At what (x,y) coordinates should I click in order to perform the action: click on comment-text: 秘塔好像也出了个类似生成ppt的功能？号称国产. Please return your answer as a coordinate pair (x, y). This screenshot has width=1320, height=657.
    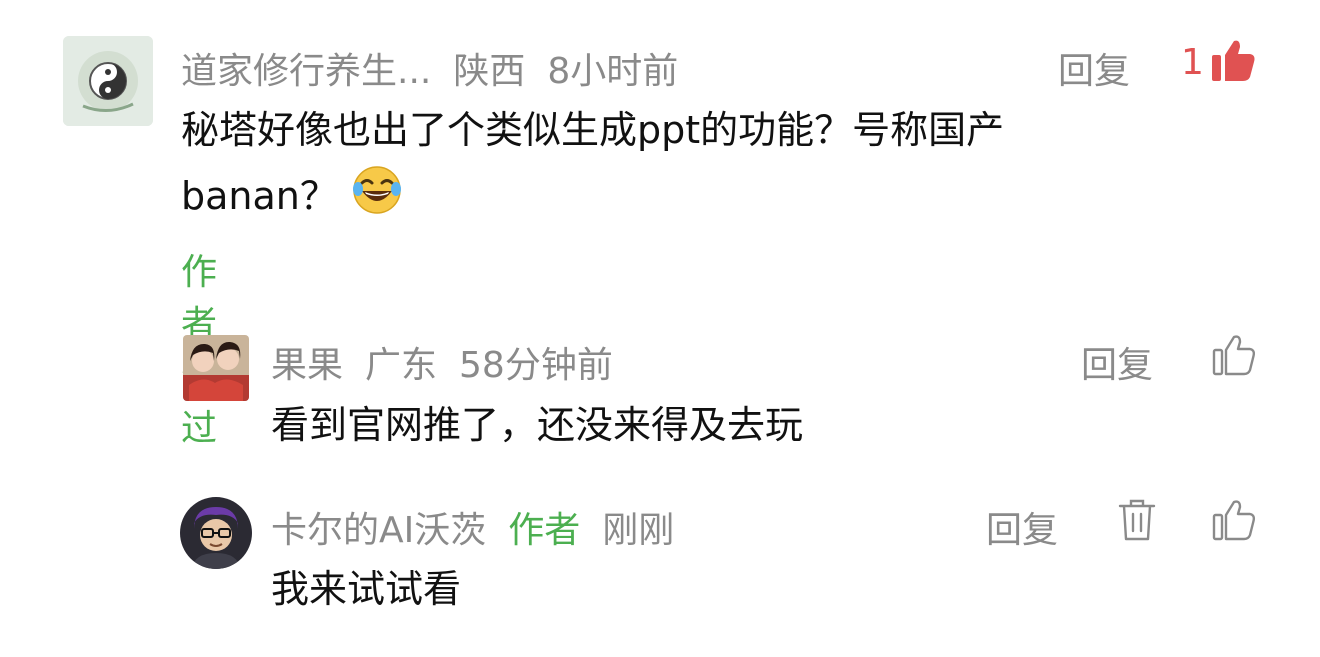
    Looking at the image, I should click on (593, 130).